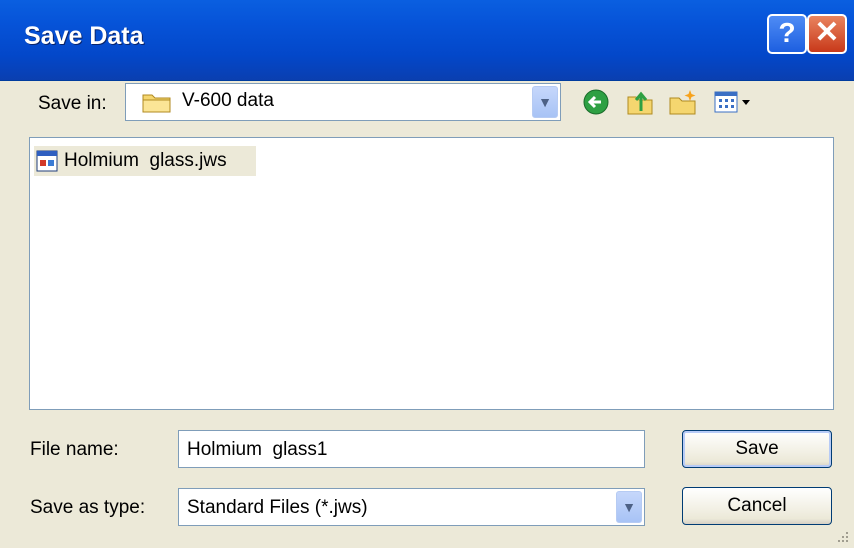 Image resolution: width=854 pixels, height=548 pixels. I want to click on title-bar: Save Data ? ✕, so click(427, 40).